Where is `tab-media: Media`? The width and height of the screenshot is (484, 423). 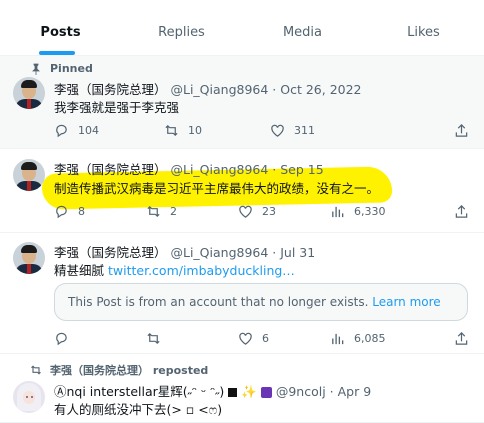 tab-media: Media is located at coordinates (302, 27).